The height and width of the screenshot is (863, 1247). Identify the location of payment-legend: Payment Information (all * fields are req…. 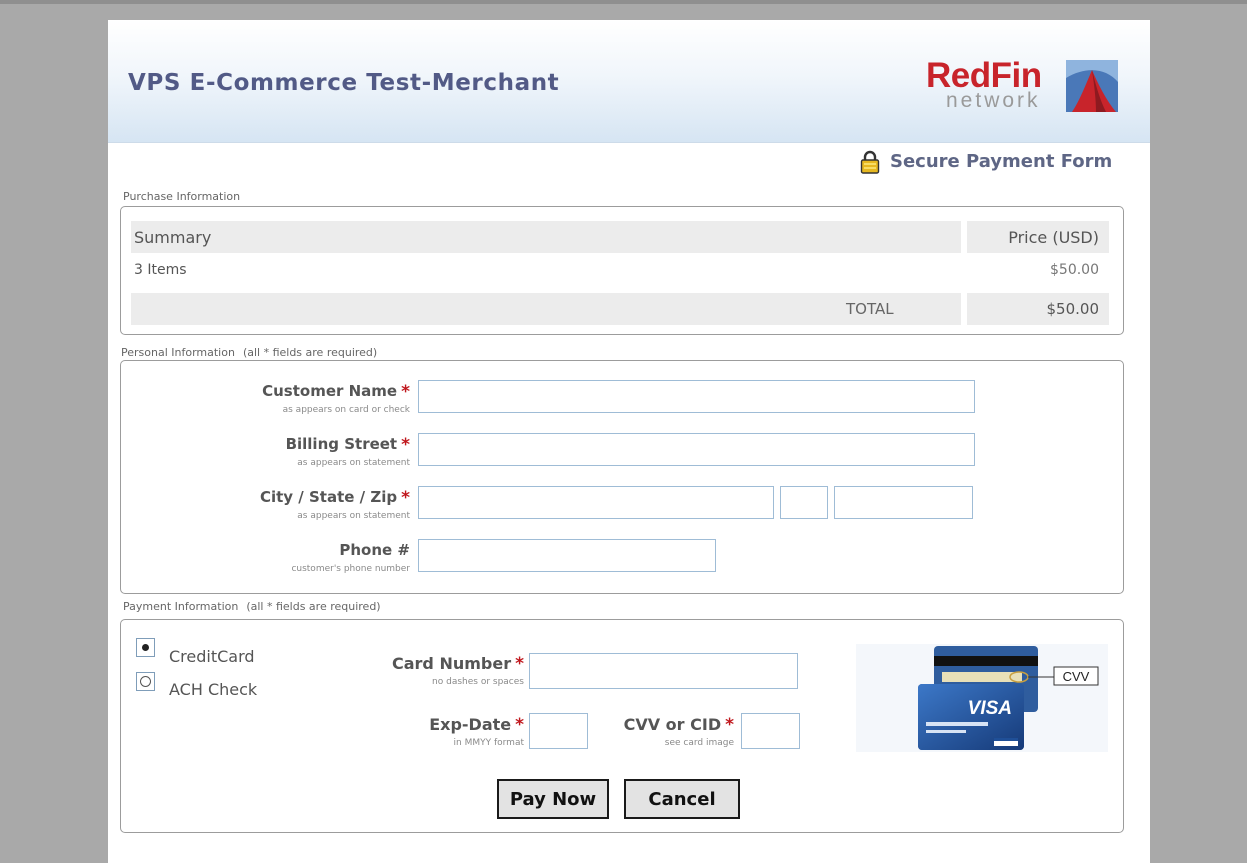
(252, 606).